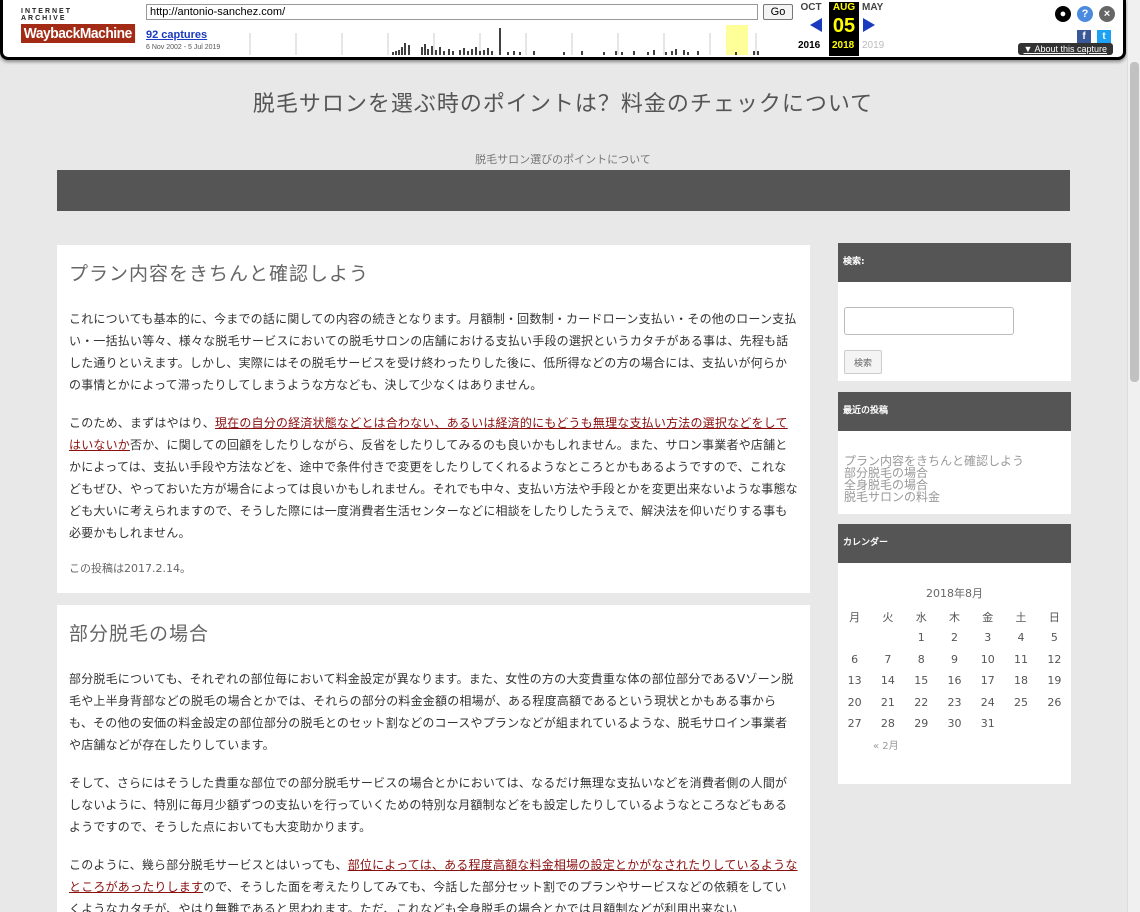  What do you see at coordinates (855, 617) in the screenshot?
I see `weekday-header: 月` at bounding box center [855, 617].